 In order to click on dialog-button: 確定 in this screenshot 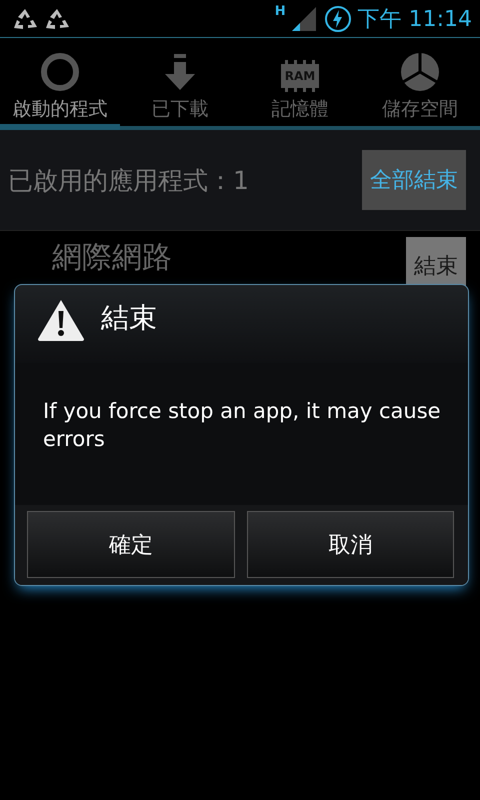, I will do `click(130, 544)`.